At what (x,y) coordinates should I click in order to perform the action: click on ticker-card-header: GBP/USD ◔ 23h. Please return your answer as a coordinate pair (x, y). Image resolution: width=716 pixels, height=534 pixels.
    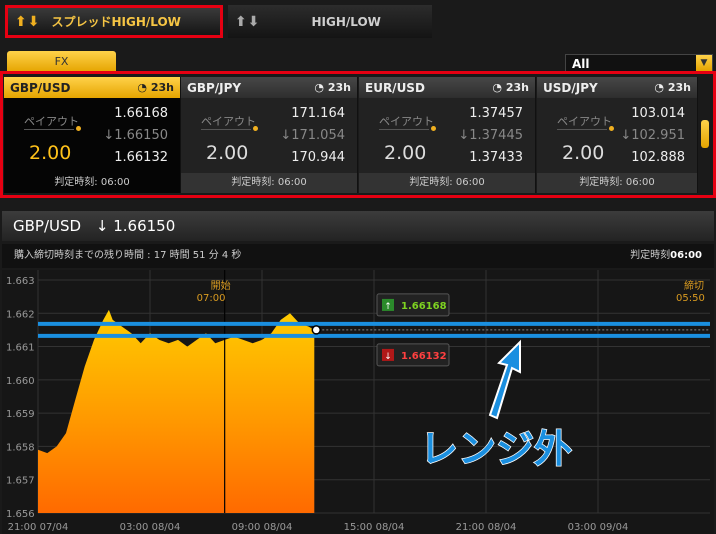
    Looking at the image, I should click on (92, 87).